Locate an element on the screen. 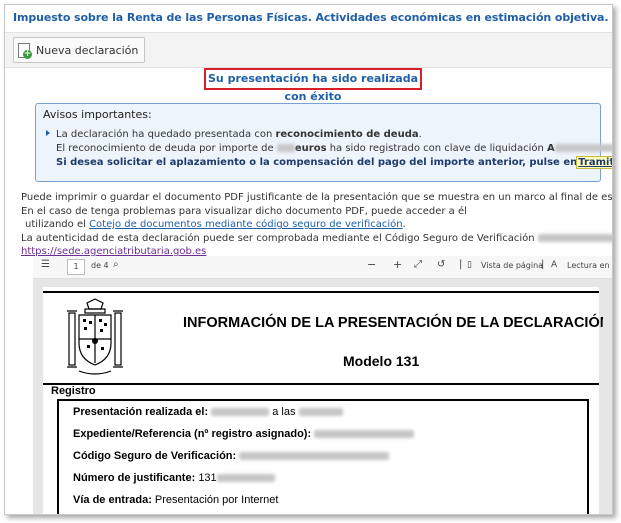 The width and height of the screenshot is (621, 523). pdf-scrollbar is located at coordinates (607, 396).